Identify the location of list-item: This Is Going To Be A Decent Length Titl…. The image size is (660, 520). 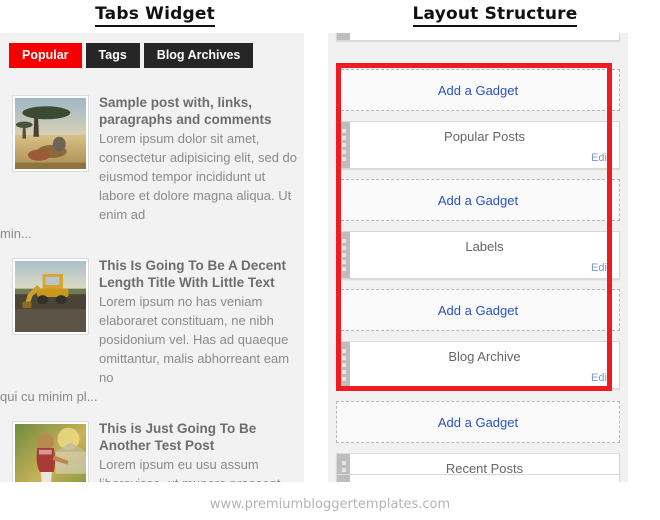
(152, 330).